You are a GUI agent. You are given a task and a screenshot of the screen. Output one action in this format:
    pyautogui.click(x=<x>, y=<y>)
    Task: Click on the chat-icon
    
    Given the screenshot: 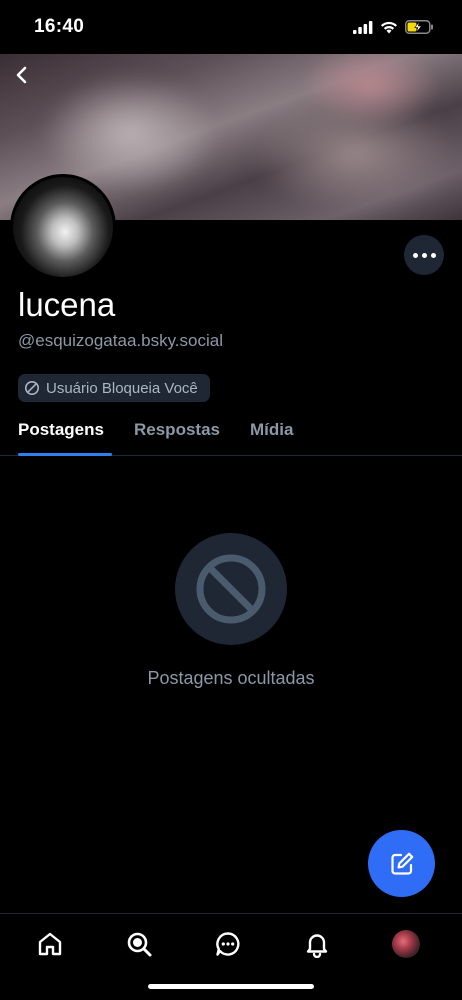 What is the action you would take?
    pyautogui.click(x=228, y=944)
    